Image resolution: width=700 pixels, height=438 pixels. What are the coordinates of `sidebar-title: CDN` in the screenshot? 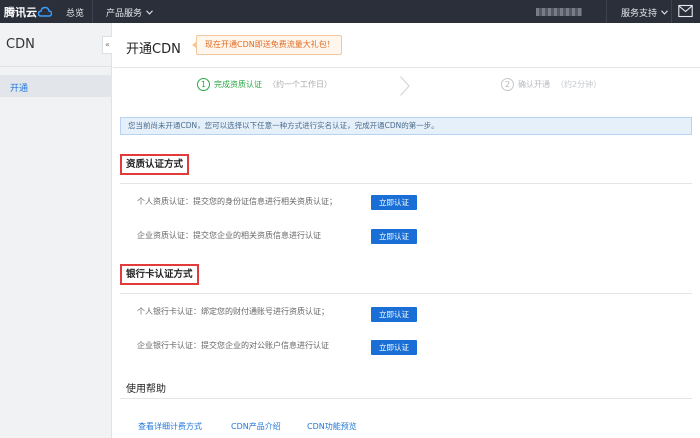 It's located at (20, 44).